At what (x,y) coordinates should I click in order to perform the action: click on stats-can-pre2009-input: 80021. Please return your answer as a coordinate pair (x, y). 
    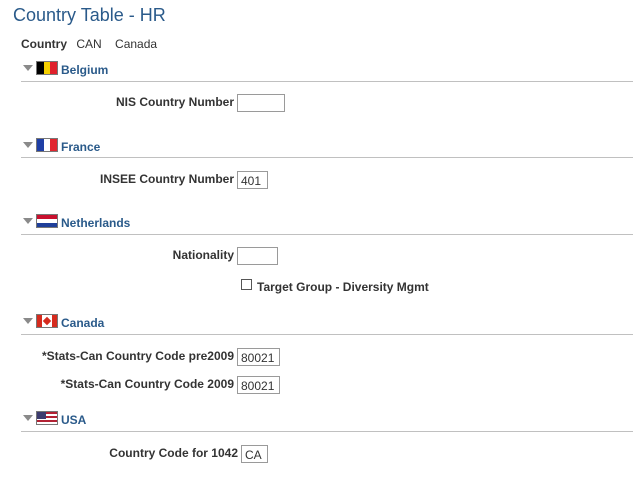
    Looking at the image, I should click on (258, 357).